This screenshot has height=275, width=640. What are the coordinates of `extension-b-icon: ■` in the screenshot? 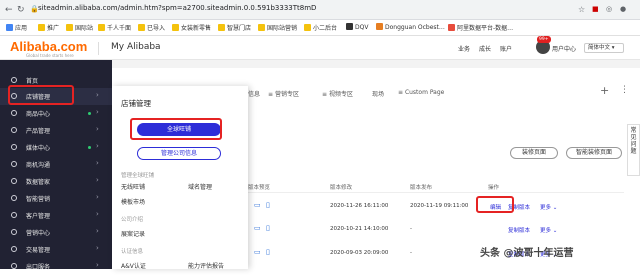 It's located at (595, 9).